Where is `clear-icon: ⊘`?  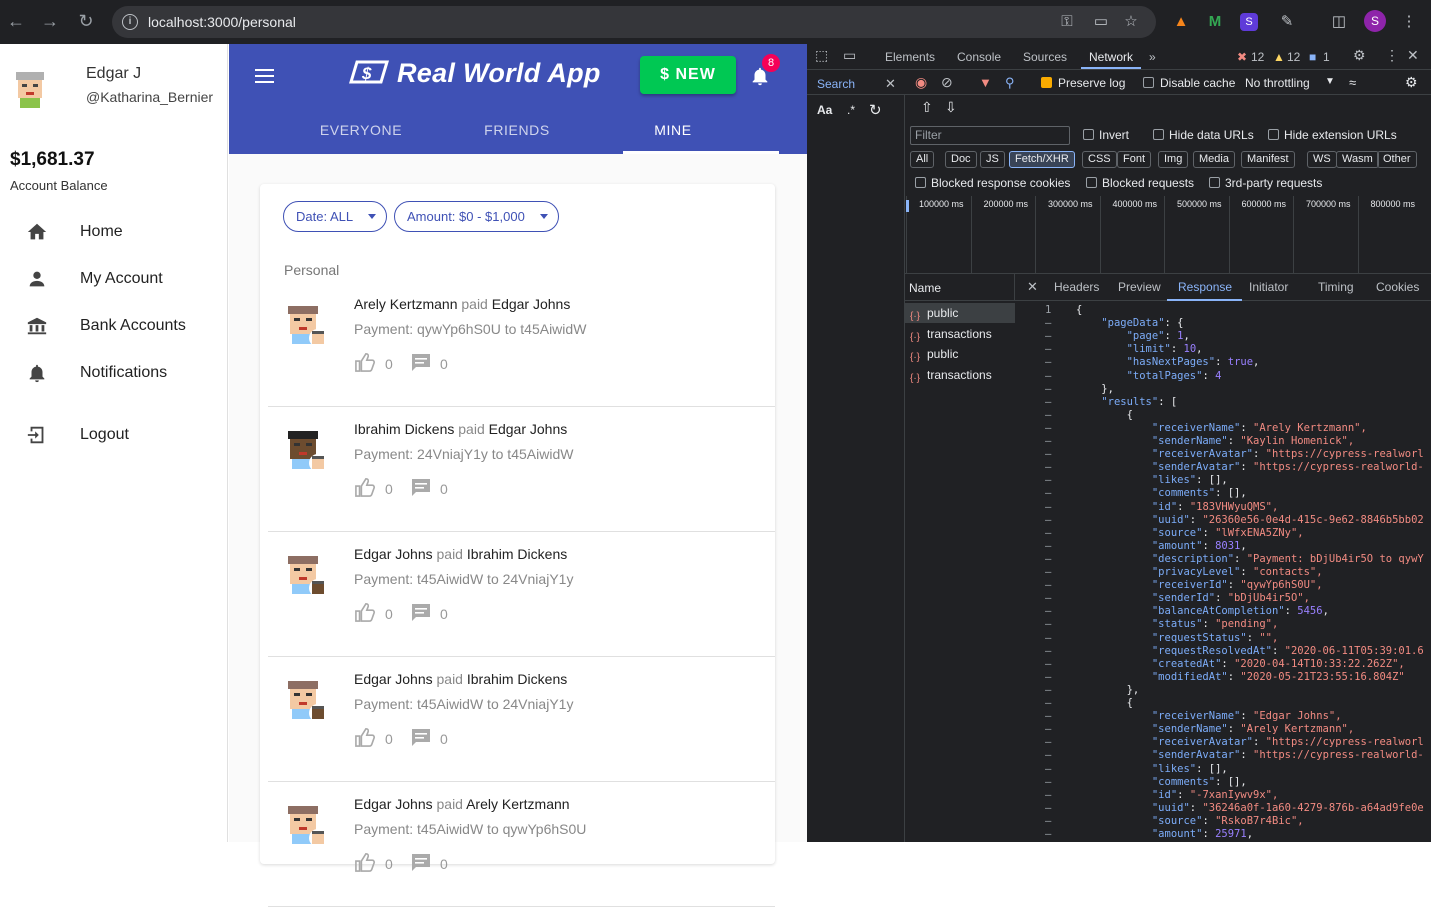 clear-icon: ⊘ is located at coordinates (947, 82).